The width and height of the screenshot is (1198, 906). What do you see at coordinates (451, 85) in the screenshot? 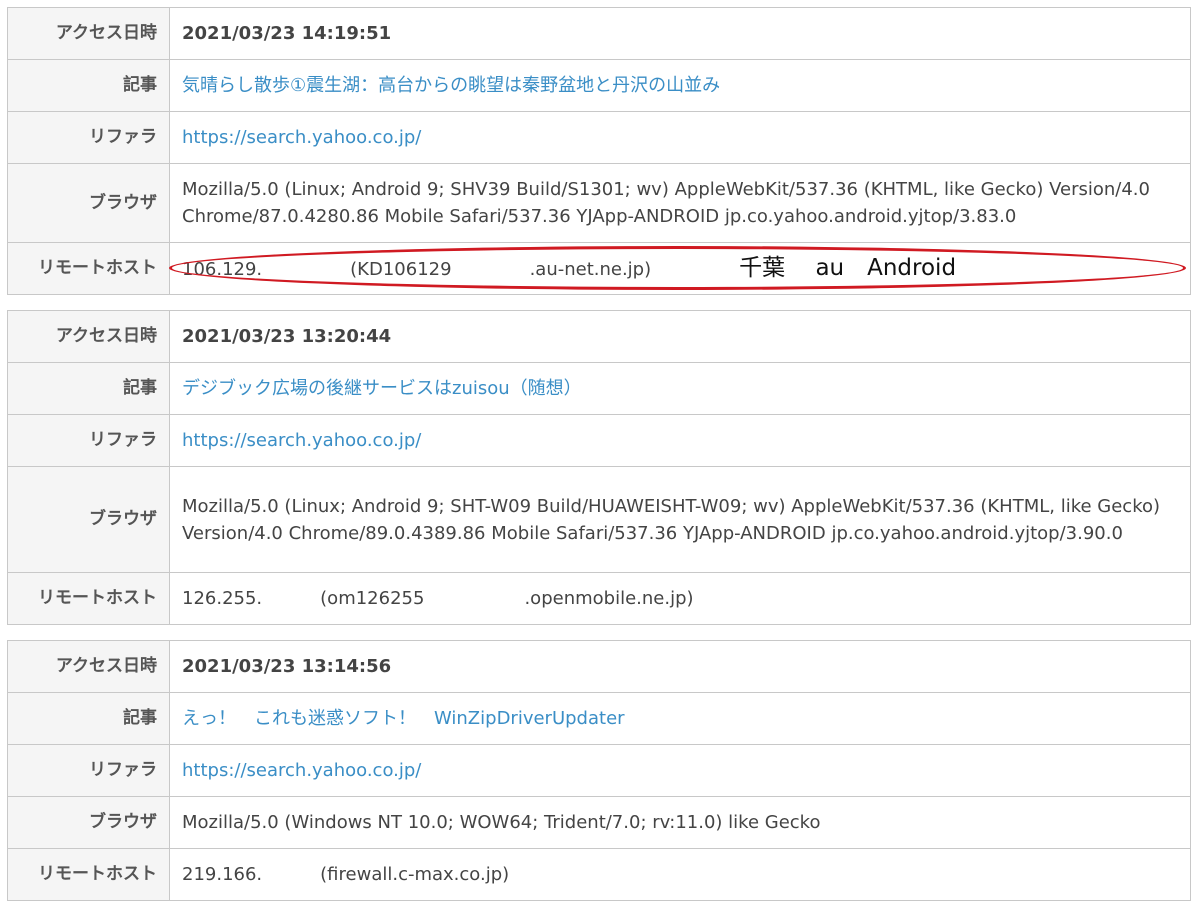
I see `article-link: 気晴らし散歩①震生湖：高台からの眺望は秦野盆地と丹沢の山並み` at bounding box center [451, 85].